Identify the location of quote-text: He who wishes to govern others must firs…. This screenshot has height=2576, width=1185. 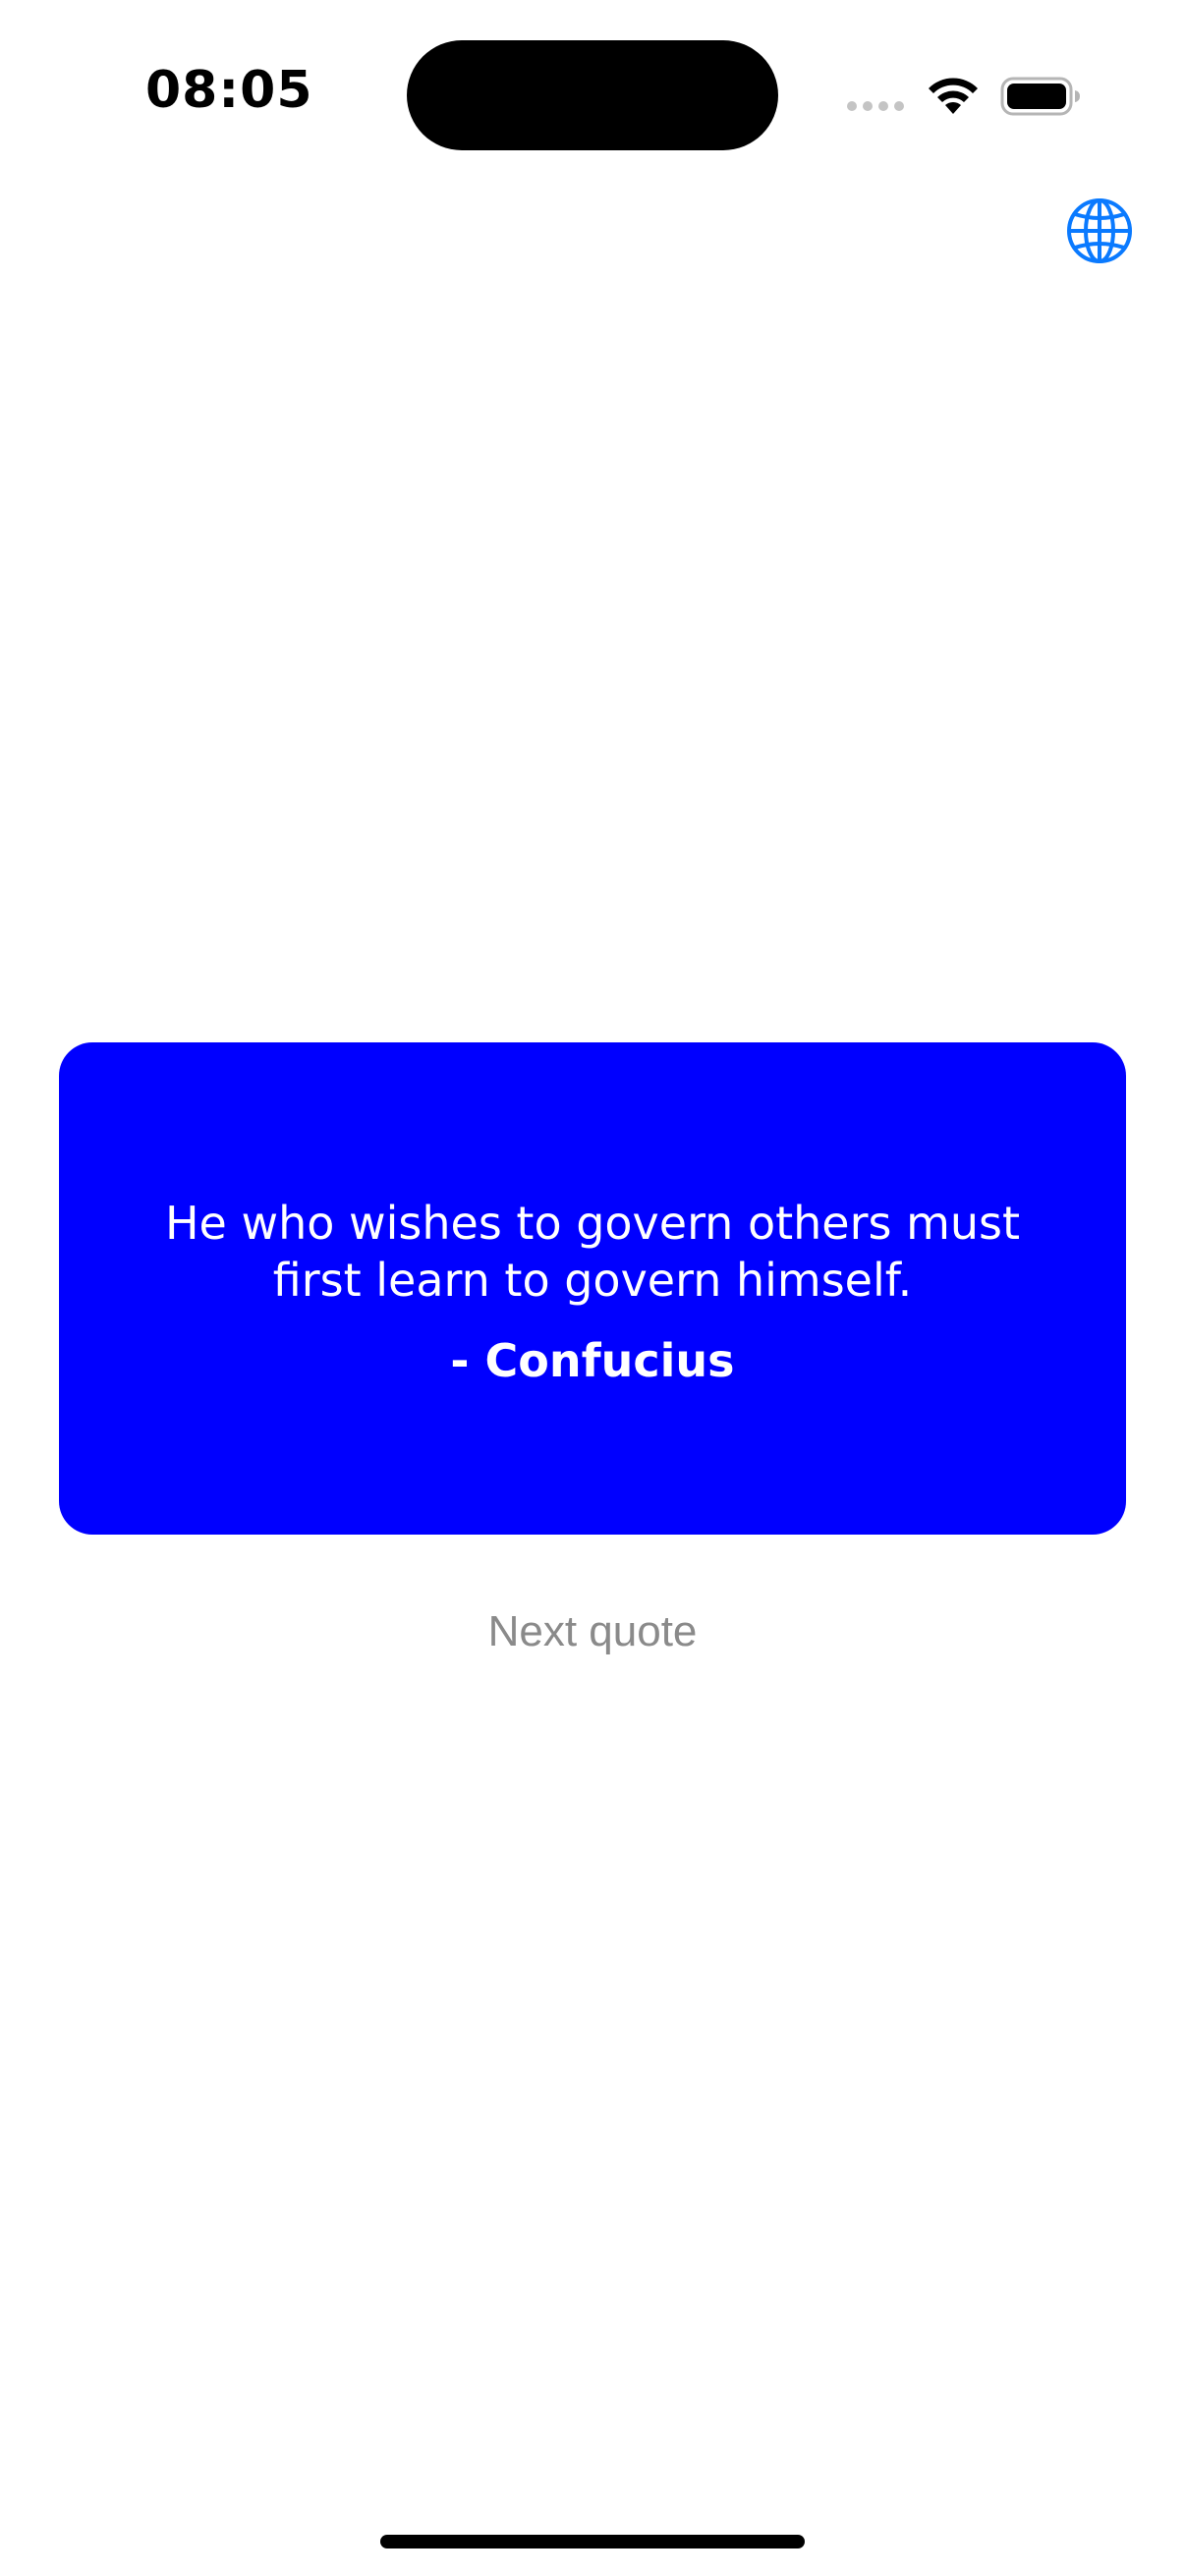
(592, 1251).